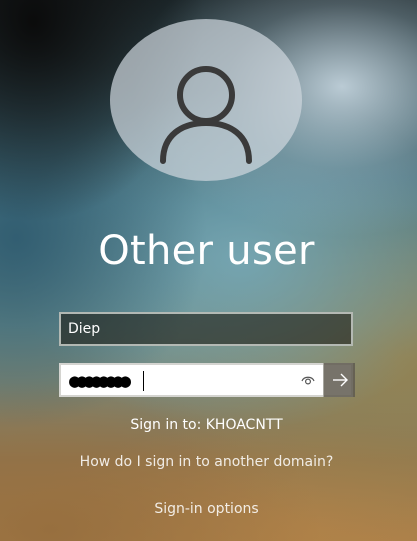 The width and height of the screenshot is (417, 541). I want to click on another-domain-link: How do I sign in to another domain?, so click(207, 462).